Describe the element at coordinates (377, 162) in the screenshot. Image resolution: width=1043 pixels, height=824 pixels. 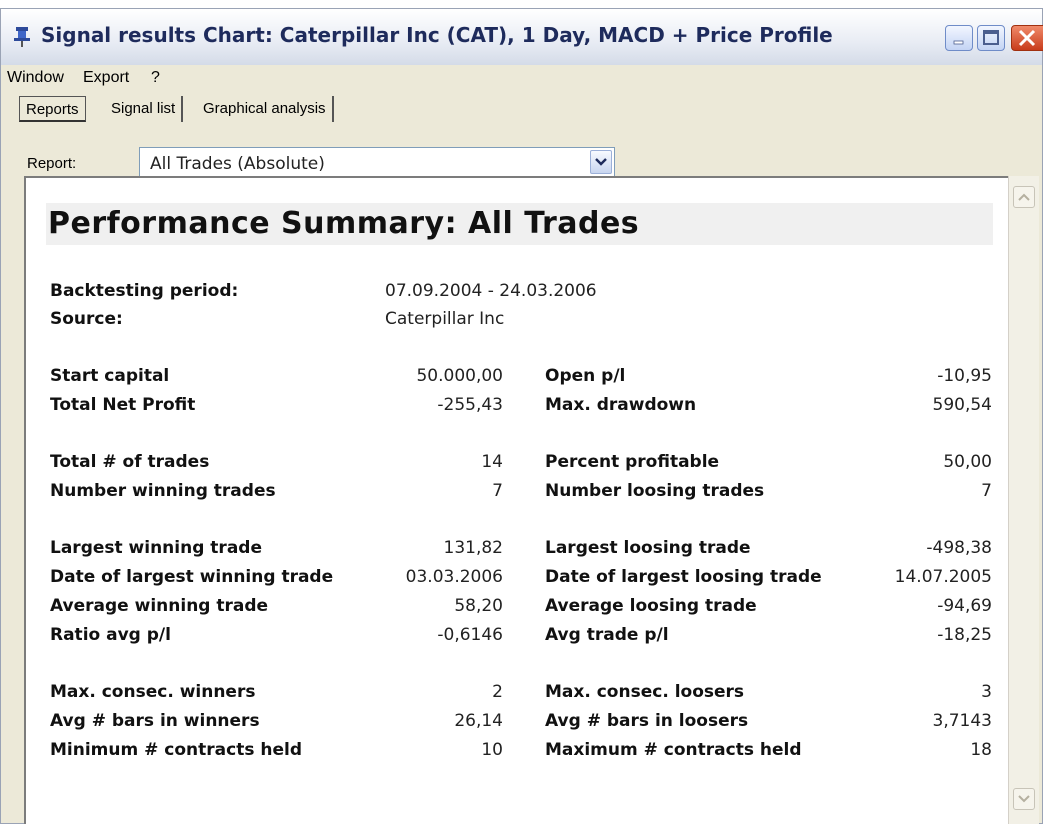
I see `report-dropdown: All Trades (Absolute)` at that location.